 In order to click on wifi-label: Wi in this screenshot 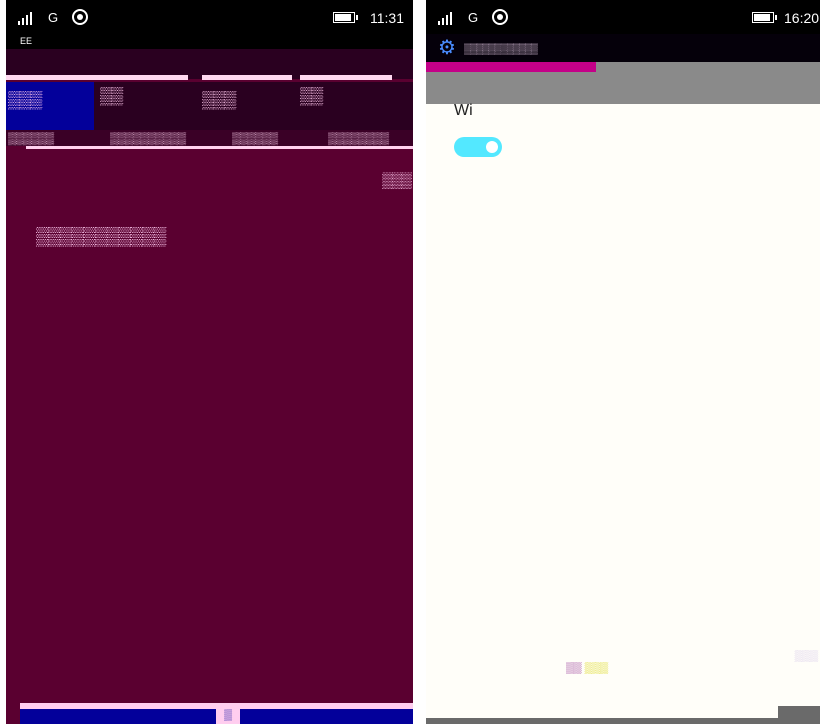, I will do `click(463, 110)`.